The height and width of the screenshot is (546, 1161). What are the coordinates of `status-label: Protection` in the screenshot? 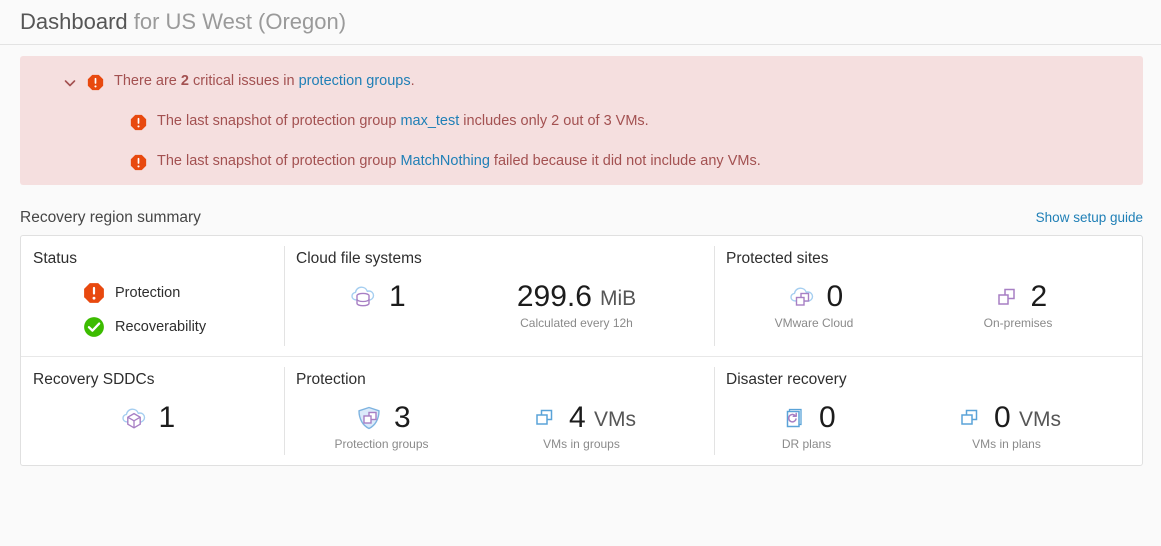 It's located at (148, 293).